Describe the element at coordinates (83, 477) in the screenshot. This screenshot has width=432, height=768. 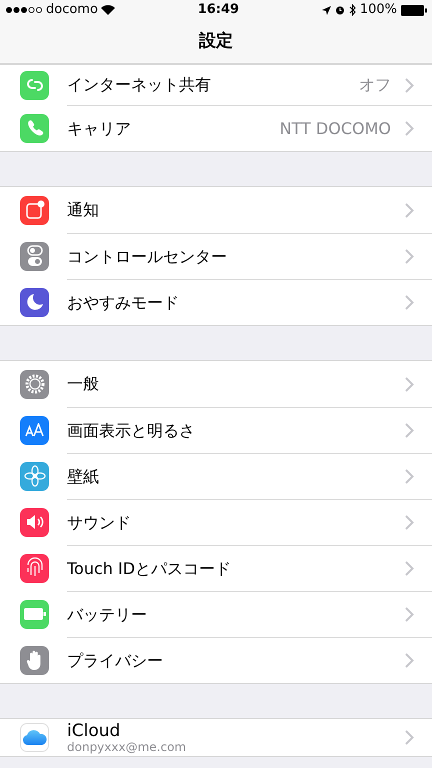
I see `row-label: 壁紙` at that location.